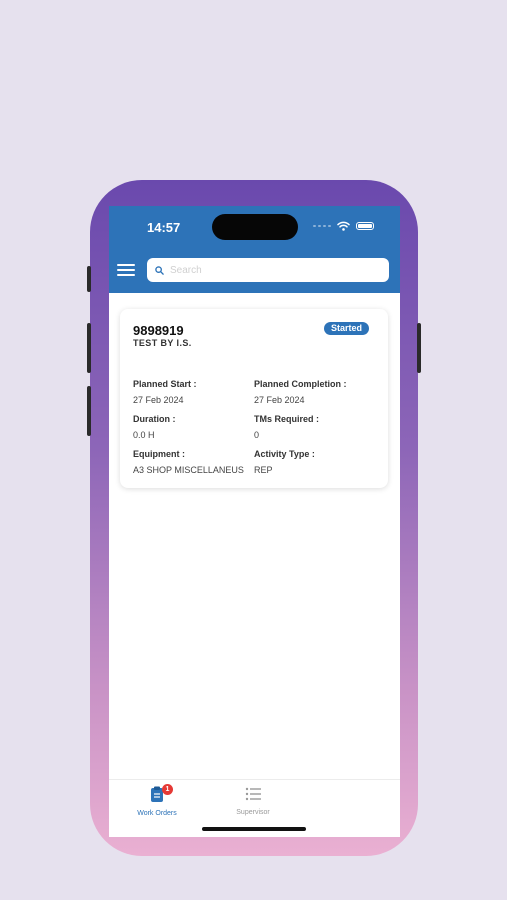 The height and width of the screenshot is (900, 507). I want to click on planned-start-label: Planned Start :, so click(165, 384).